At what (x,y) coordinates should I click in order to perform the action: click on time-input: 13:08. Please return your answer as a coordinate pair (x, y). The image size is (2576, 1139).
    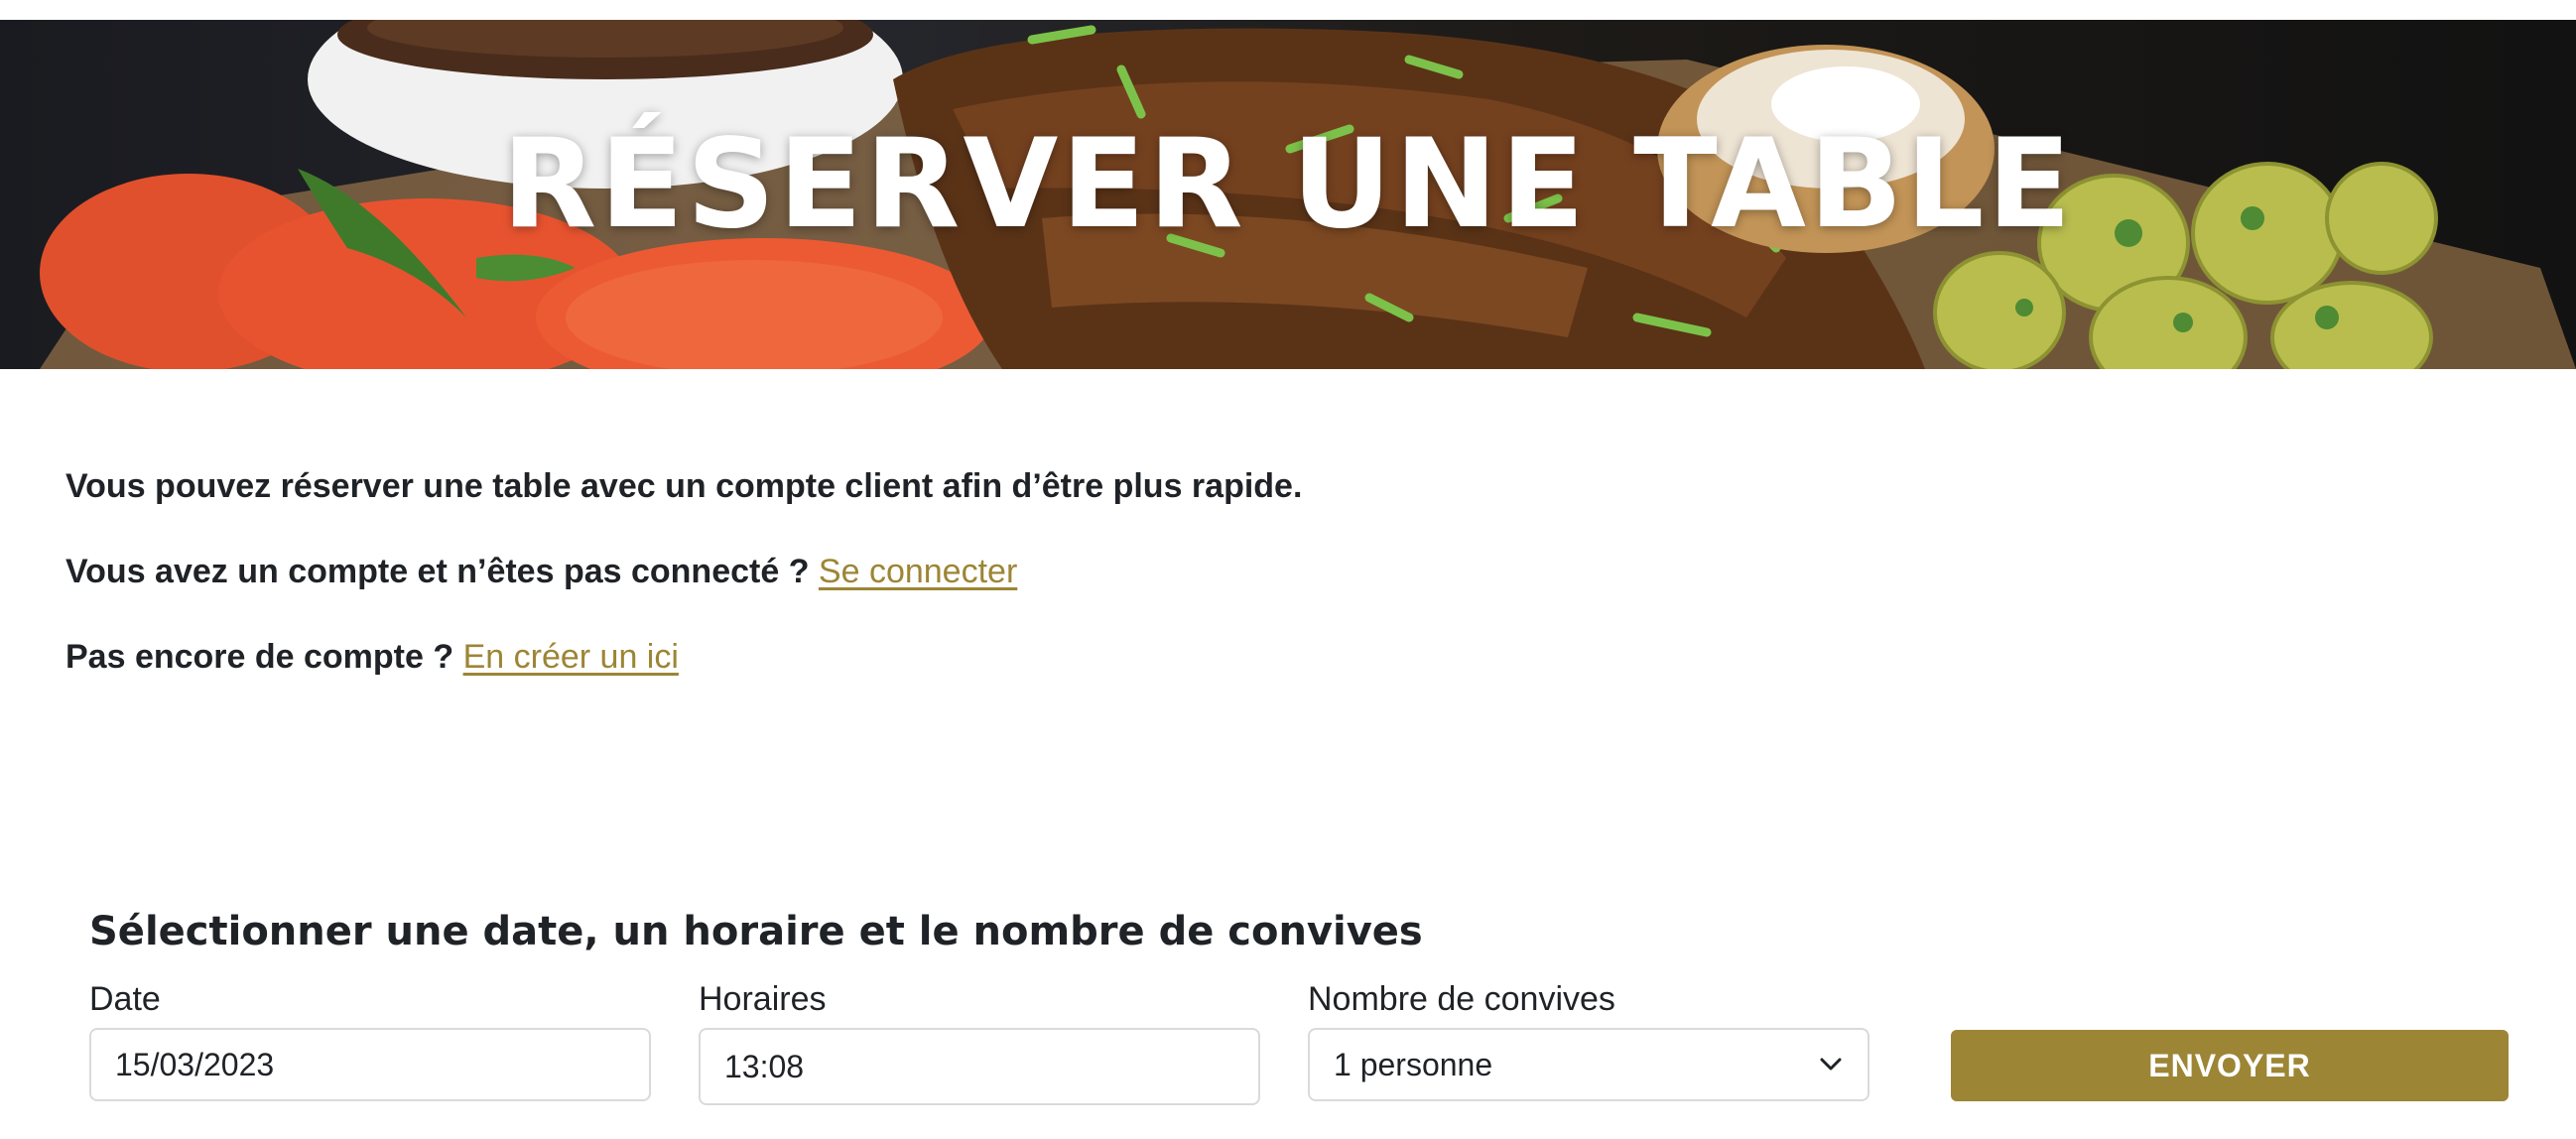
    Looking at the image, I should click on (980, 1066).